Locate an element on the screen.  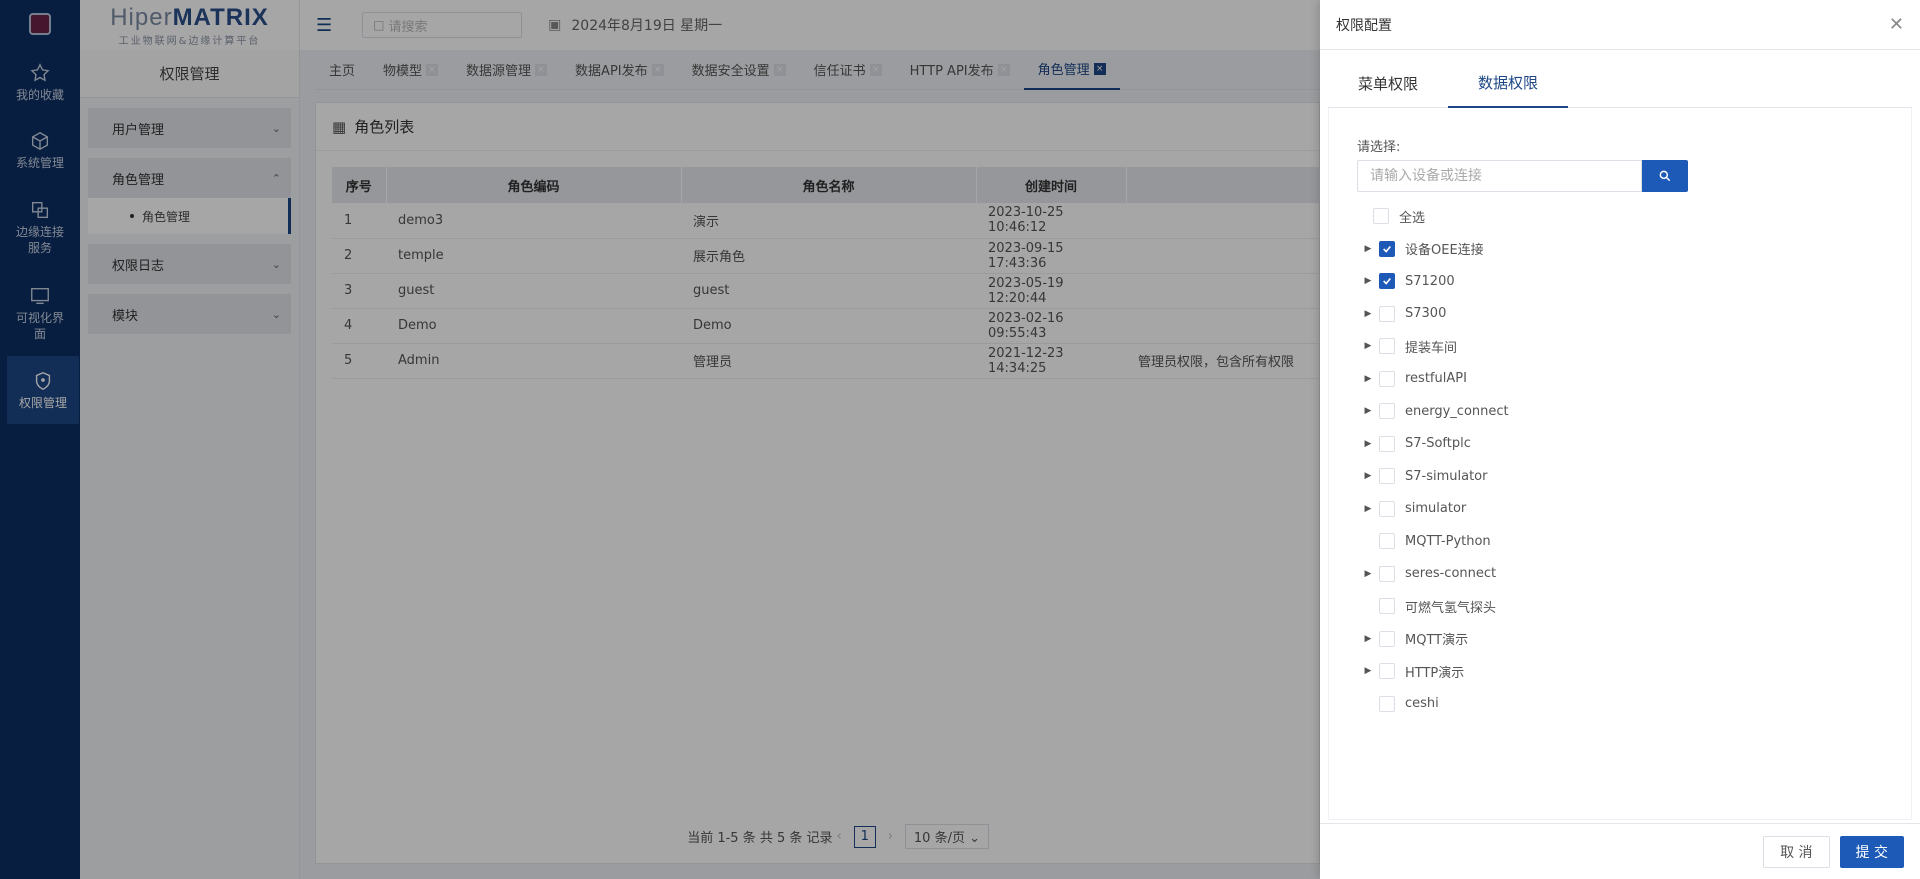
tree-item: ▶ HTTP演示 is located at coordinates (1627, 671).